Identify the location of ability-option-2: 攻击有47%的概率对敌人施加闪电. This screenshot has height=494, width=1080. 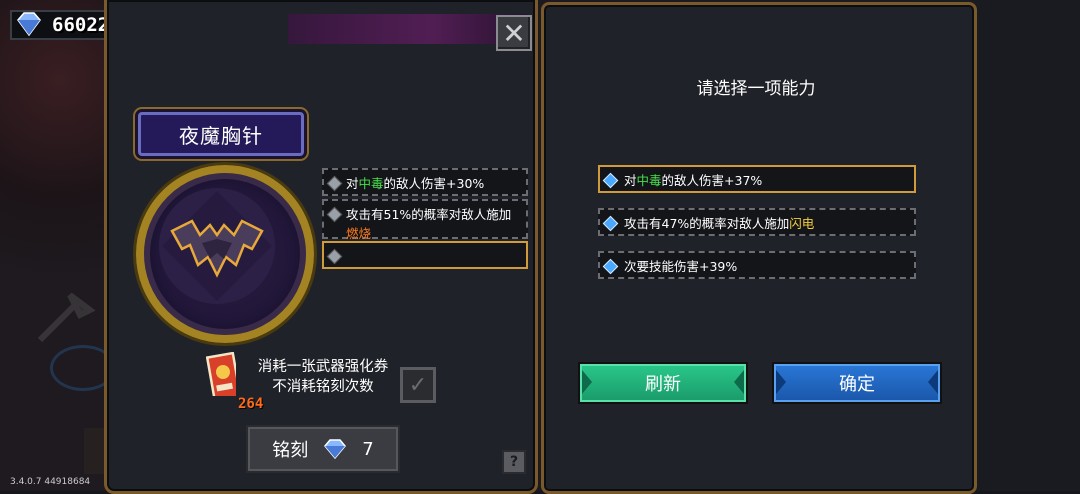
(757, 222).